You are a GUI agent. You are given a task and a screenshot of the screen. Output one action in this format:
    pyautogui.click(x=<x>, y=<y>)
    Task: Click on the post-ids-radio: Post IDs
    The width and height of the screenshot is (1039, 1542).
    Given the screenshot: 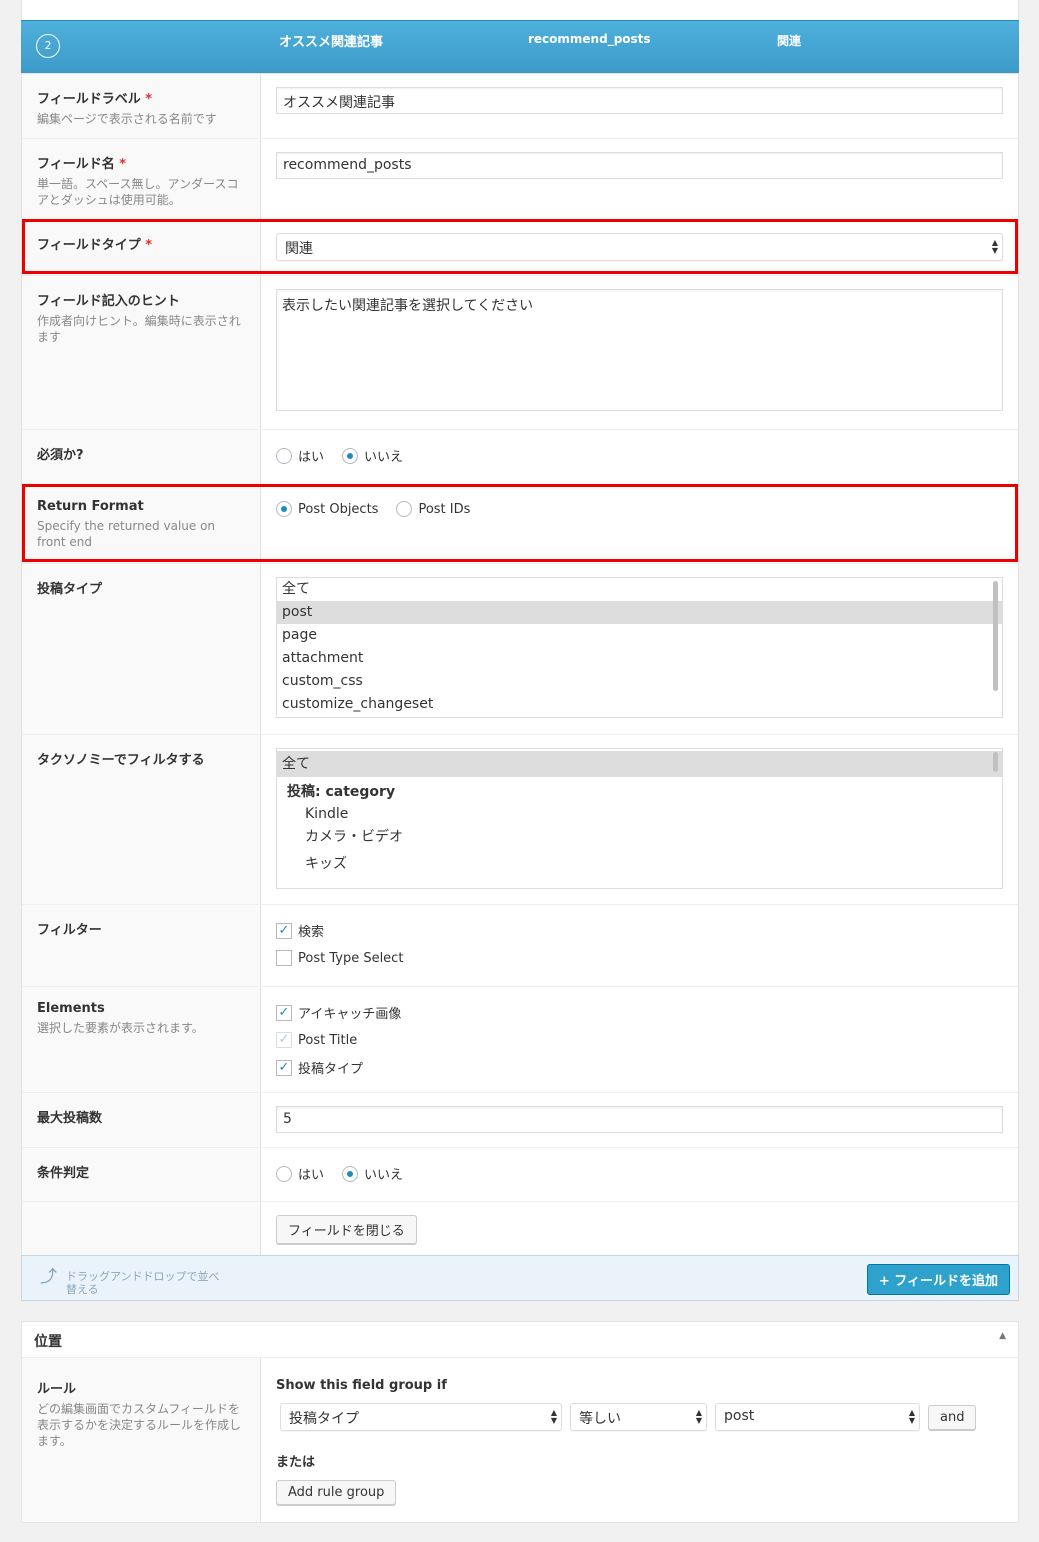 What is the action you would take?
    pyautogui.click(x=433, y=509)
    